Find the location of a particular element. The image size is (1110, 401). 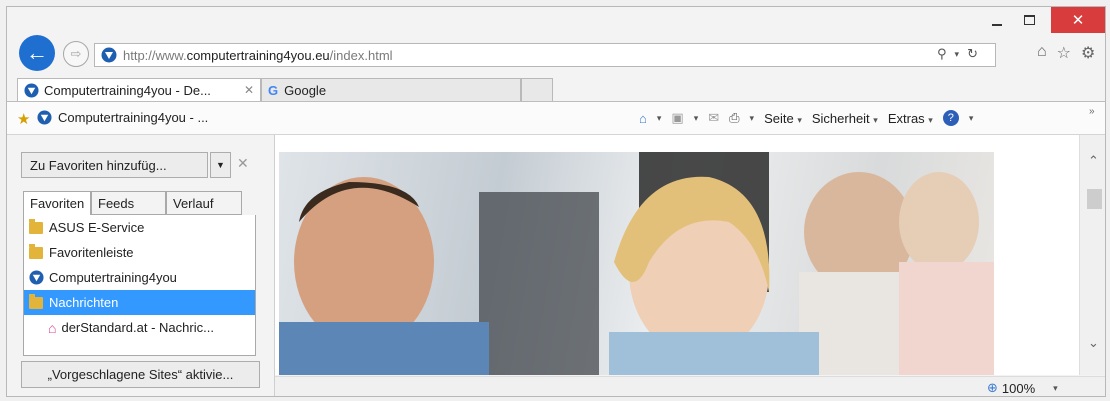

add-favorites-dropdown: ▼ is located at coordinates (220, 165).